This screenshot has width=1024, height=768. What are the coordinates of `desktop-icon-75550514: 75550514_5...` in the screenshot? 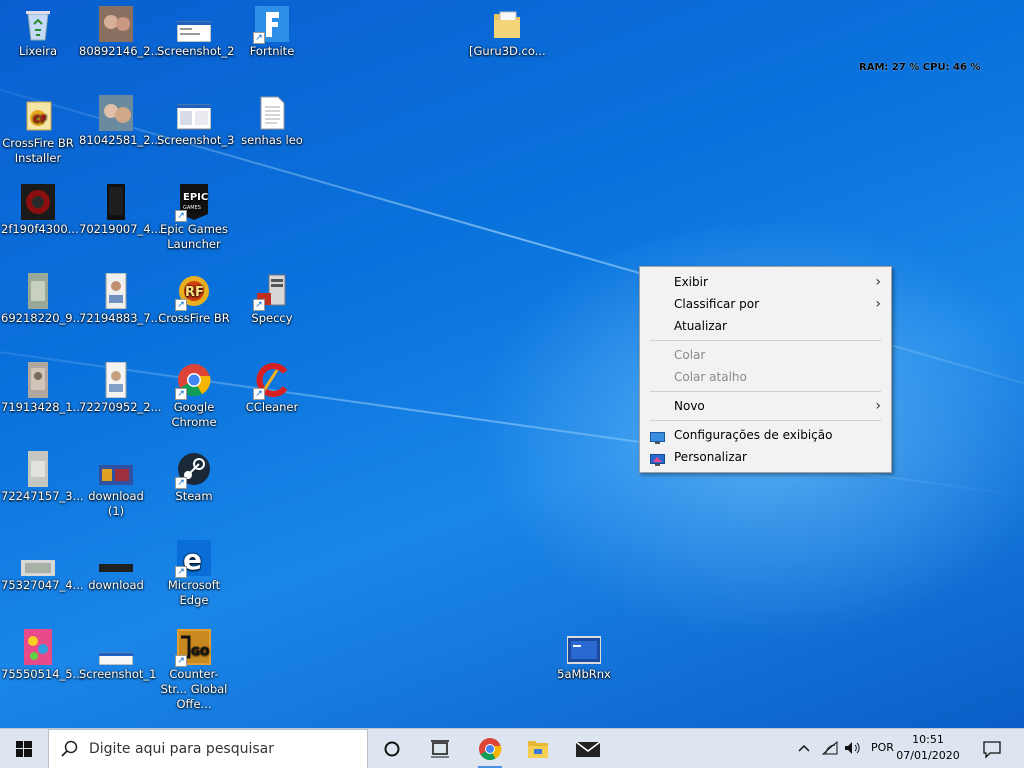 It's located at (42, 652).